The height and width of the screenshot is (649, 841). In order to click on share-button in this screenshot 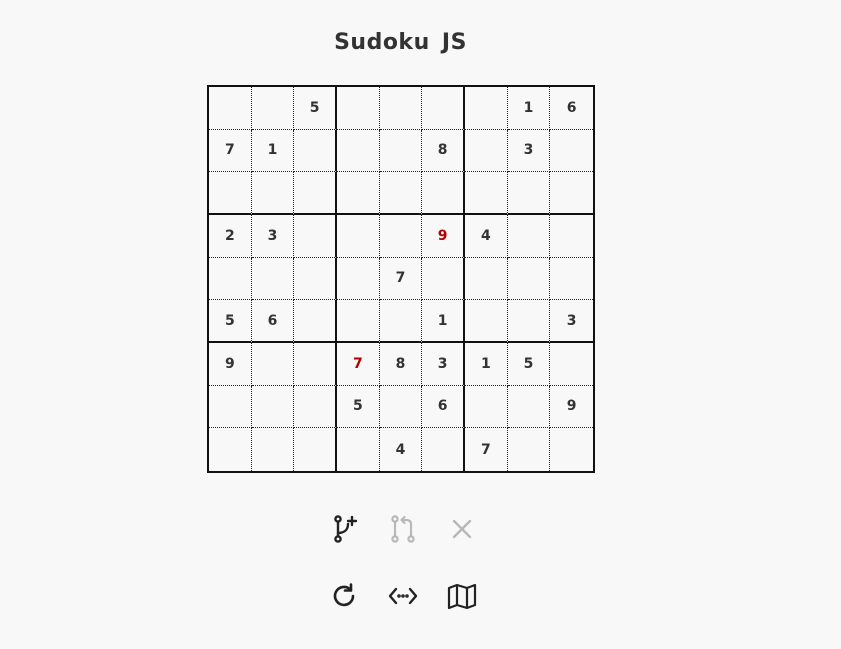, I will do `click(403, 596)`.